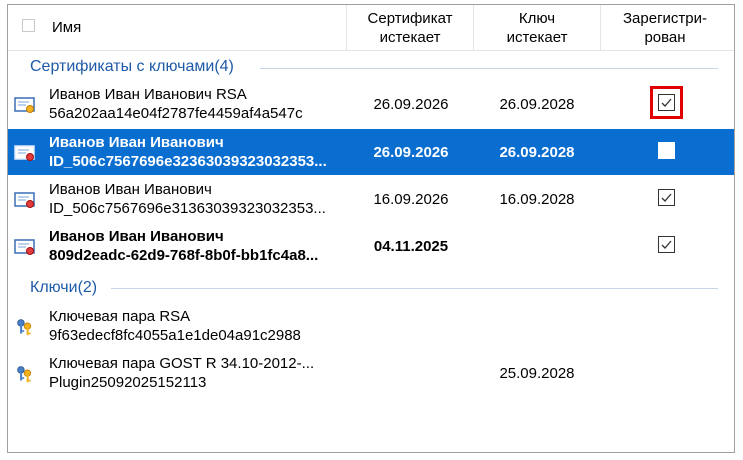 This screenshot has width=743, height=460. I want to click on group-title-keys: Ключи(2), so click(64, 287).